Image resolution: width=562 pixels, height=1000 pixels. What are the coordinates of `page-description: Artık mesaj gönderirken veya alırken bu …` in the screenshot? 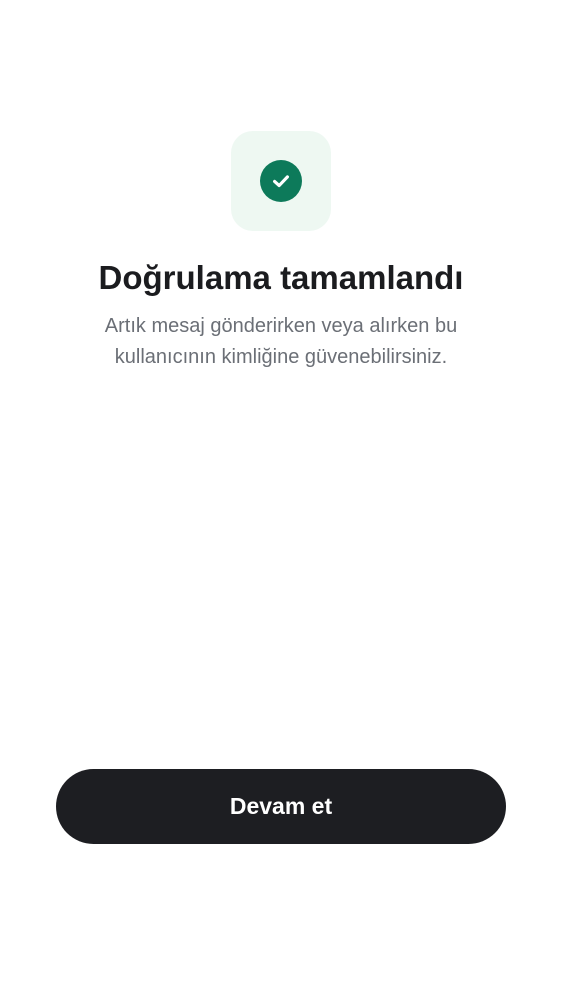 It's located at (281, 342).